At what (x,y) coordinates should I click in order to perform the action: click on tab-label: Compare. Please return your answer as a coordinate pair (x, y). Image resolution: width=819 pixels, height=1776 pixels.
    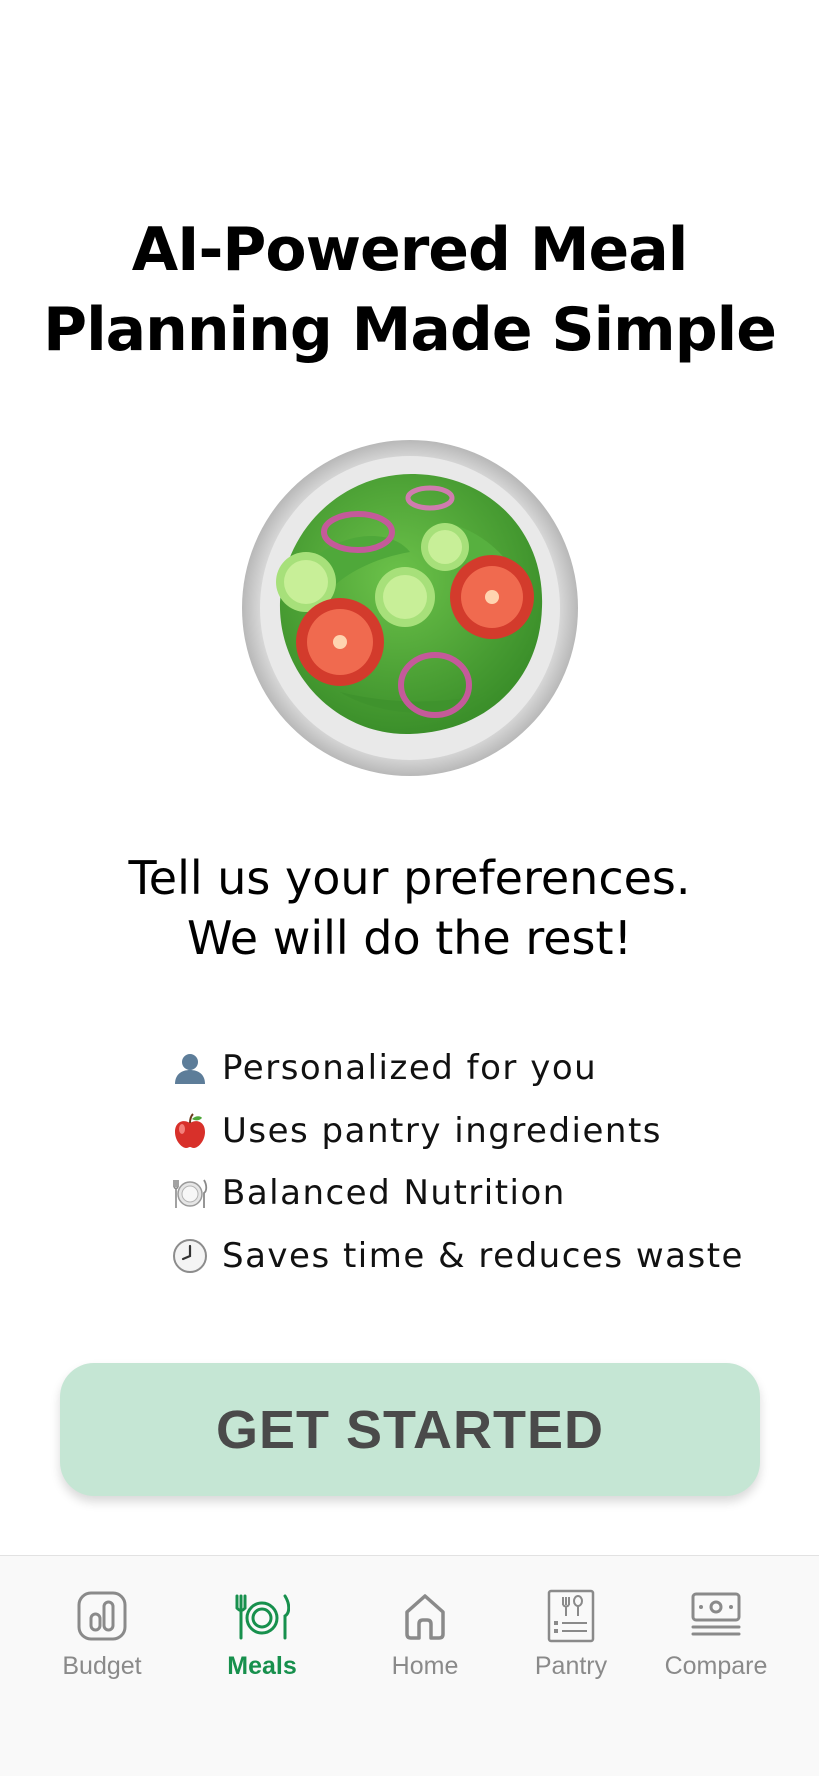
    Looking at the image, I should click on (716, 1666).